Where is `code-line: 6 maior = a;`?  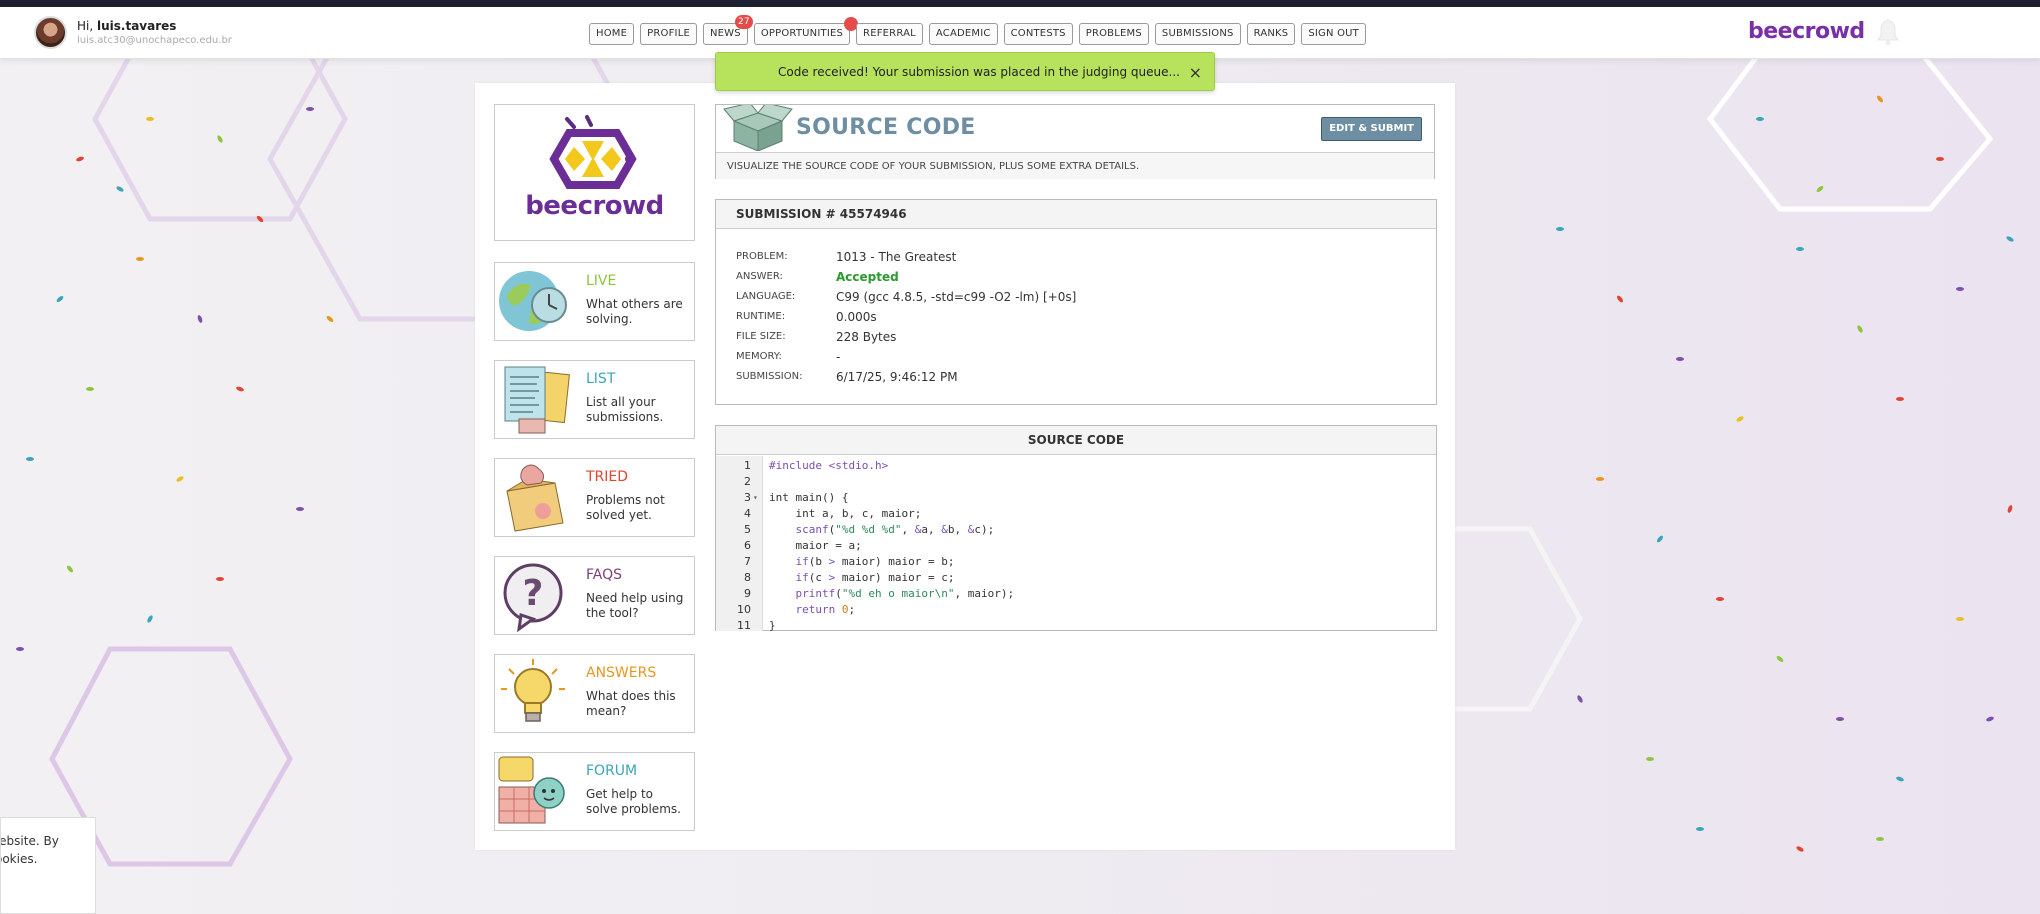 code-line: 6 maior = a; is located at coordinates (1076, 546).